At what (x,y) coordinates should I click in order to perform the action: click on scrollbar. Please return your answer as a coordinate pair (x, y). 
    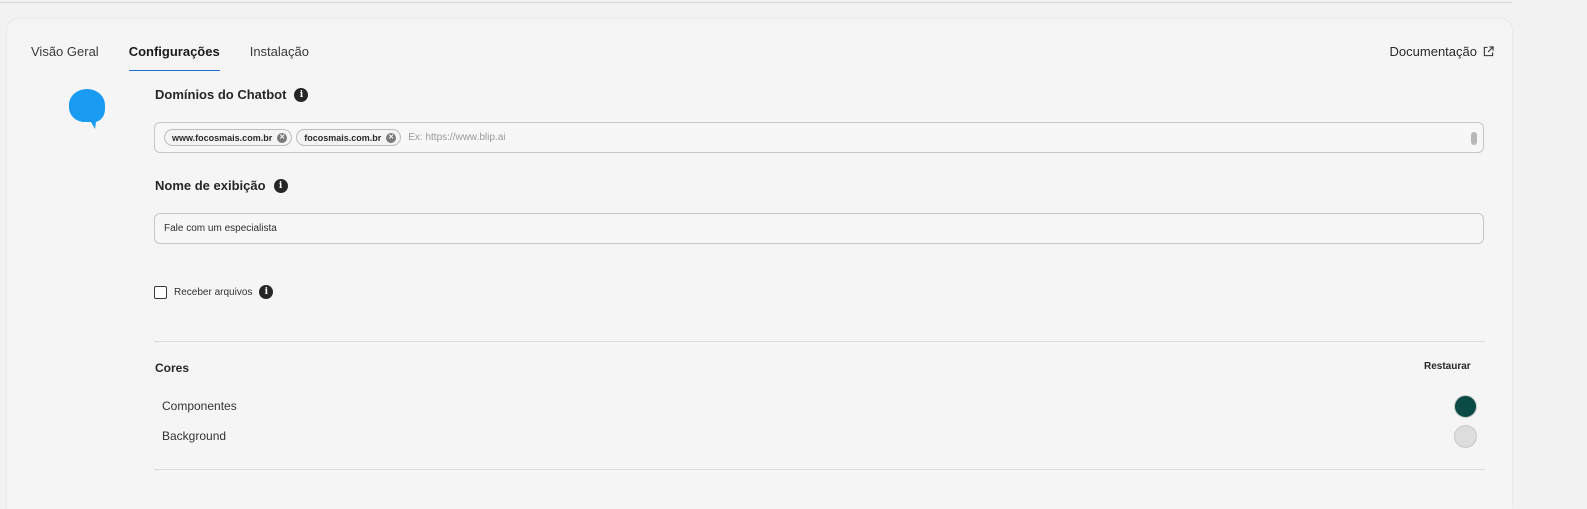
    Looking at the image, I should click on (1474, 138).